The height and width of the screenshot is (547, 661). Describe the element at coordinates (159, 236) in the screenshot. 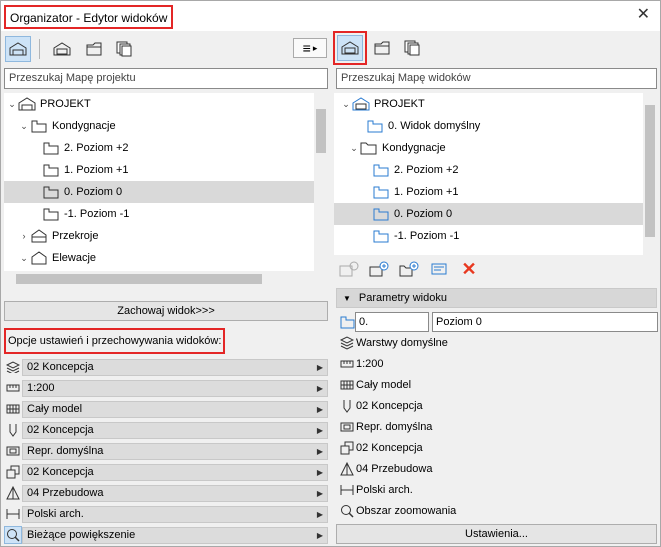

I see `tree-row-przekroje: › Przekroje` at that location.